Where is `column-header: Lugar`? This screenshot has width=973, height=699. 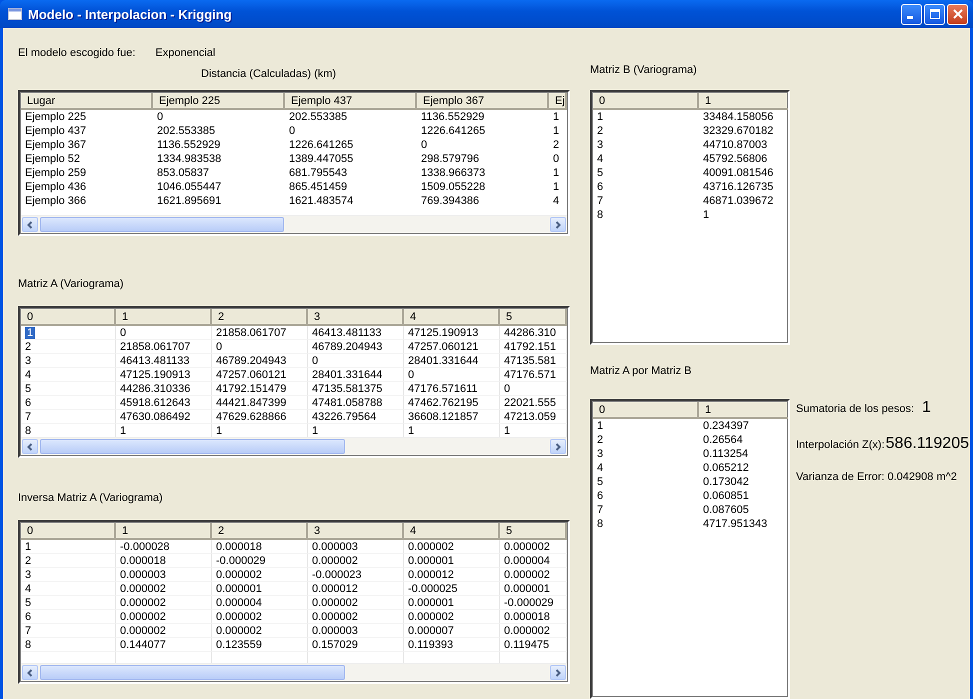
column-header: Lugar is located at coordinates (87, 101).